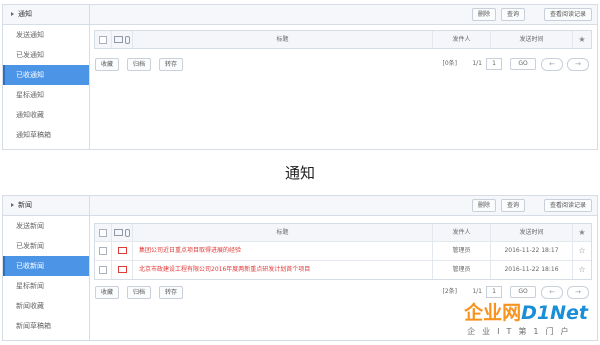 The height and width of the screenshot is (345, 600). I want to click on arrow-right-icon: →, so click(578, 64).